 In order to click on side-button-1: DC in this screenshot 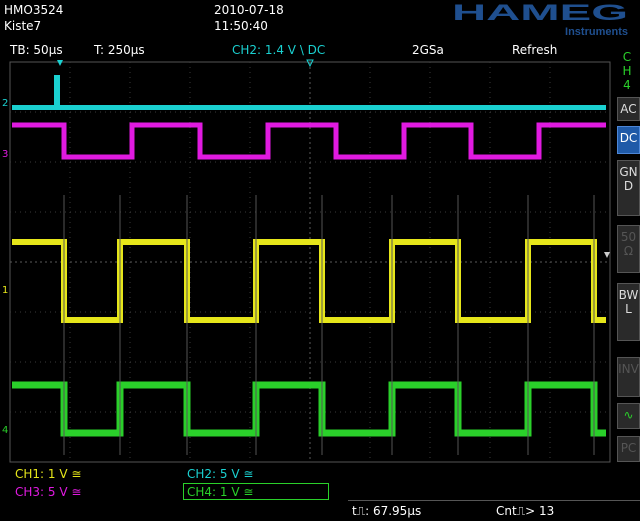, I will do `click(628, 140)`.